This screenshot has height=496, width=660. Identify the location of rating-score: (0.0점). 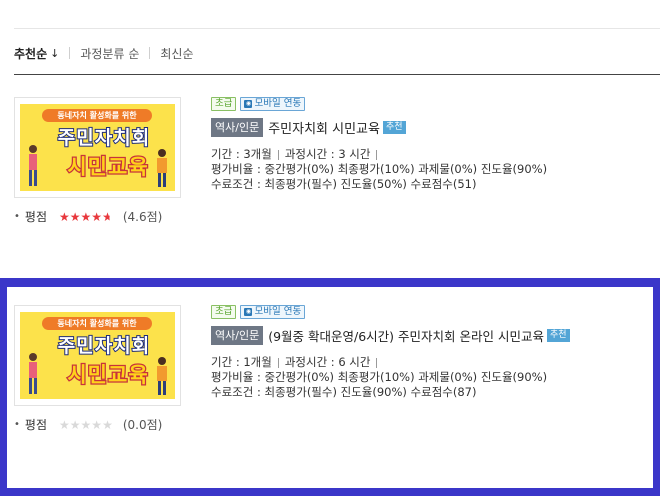
(142, 425).